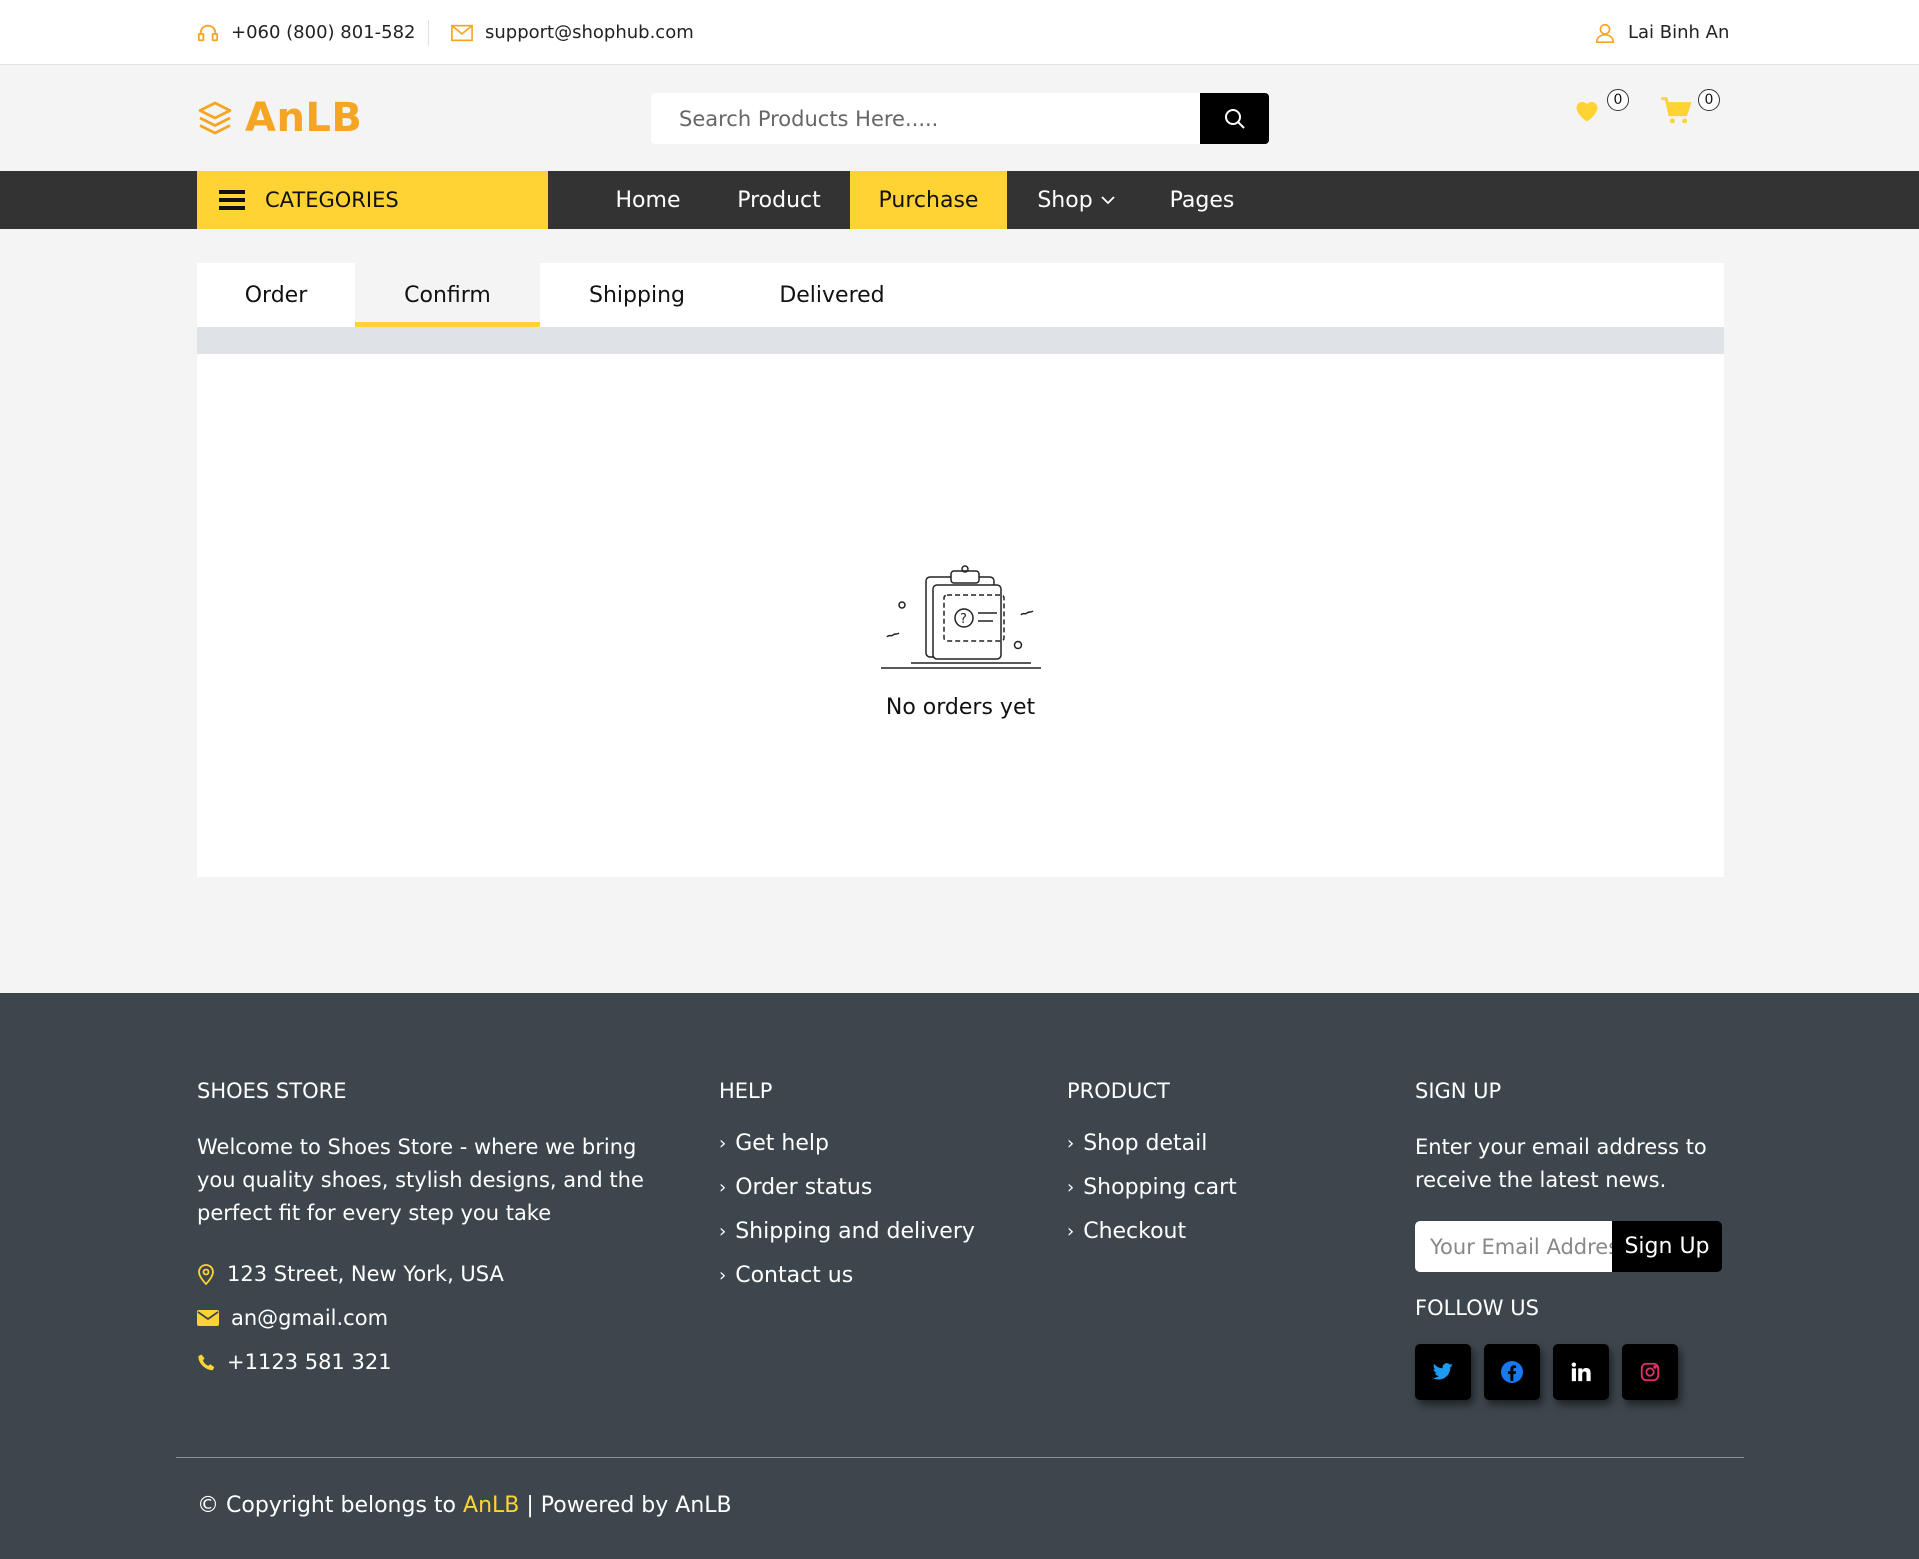 The image size is (1919, 1559). What do you see at coordinates (206, 1362) in the screenshot?
I see `phone-icon` at bounding box center [206, 1362].